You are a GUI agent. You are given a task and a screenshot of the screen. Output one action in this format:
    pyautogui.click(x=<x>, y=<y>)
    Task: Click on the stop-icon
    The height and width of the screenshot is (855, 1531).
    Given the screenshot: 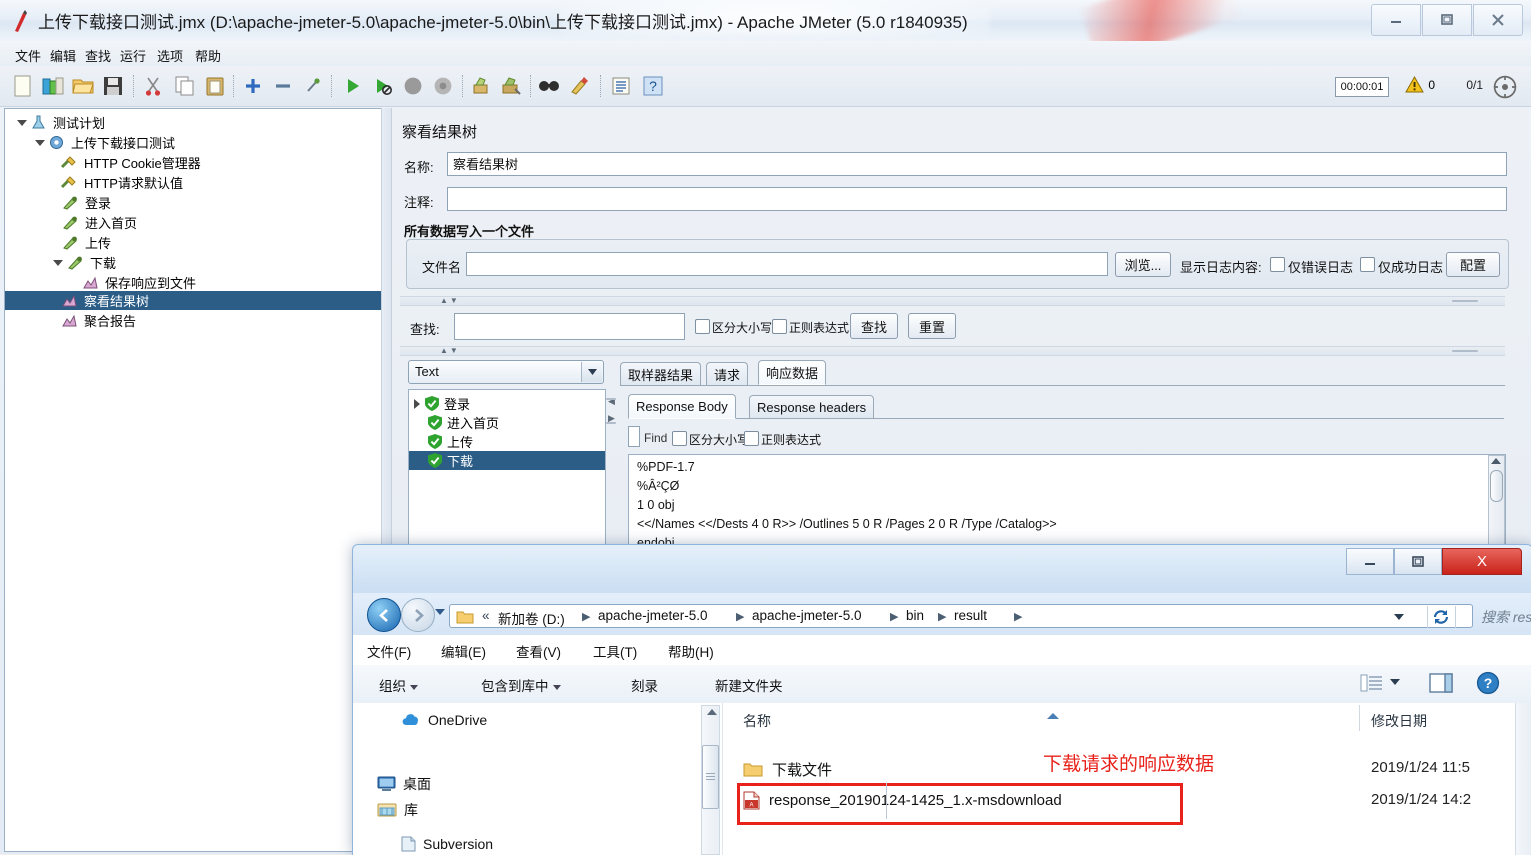 What is the action you would take?
    pyautogui.click(x=413, y=86)
    